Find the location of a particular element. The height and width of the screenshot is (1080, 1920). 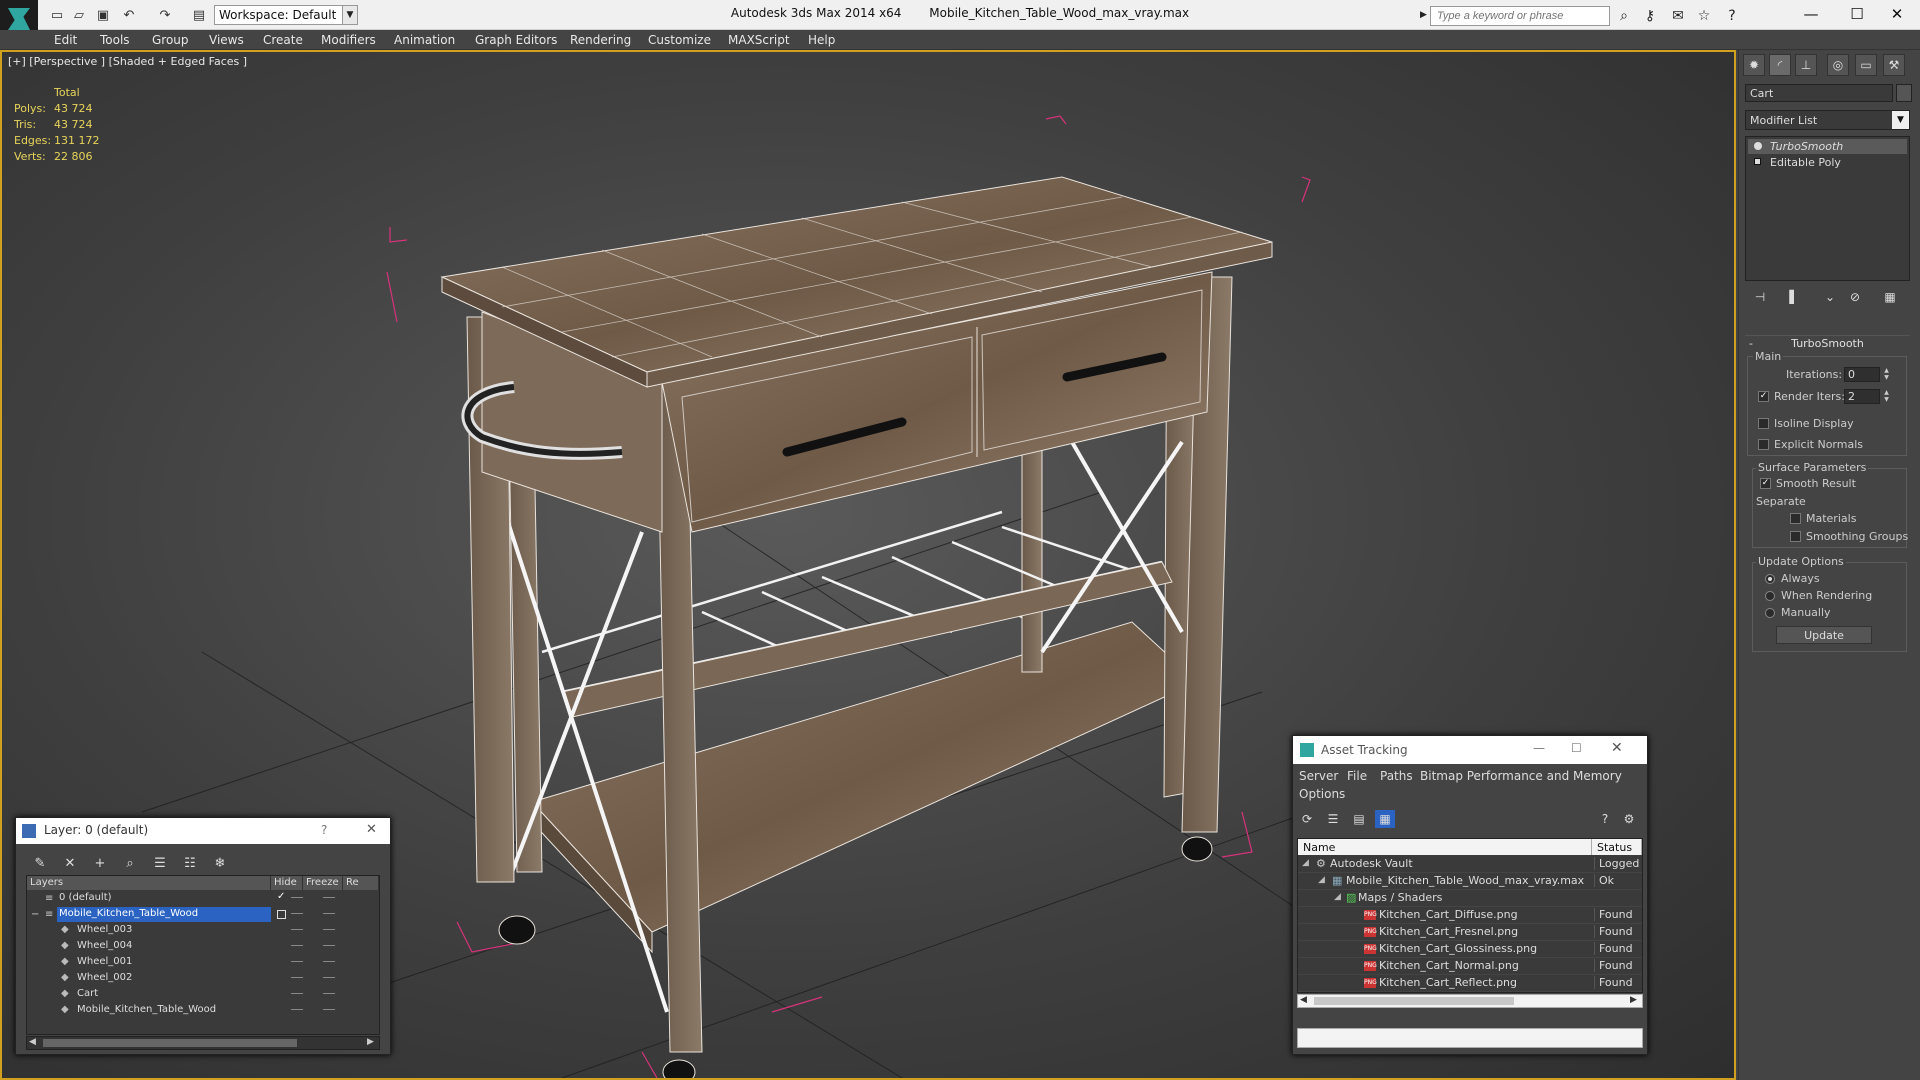

layer-object-row: ◆ Wheel_003 is located at coordinates (203, 931).